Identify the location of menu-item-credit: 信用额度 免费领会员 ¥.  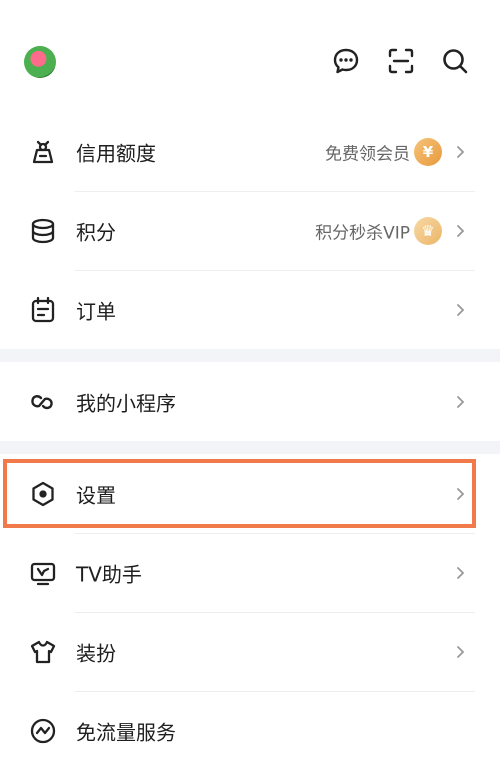
(250, 151).